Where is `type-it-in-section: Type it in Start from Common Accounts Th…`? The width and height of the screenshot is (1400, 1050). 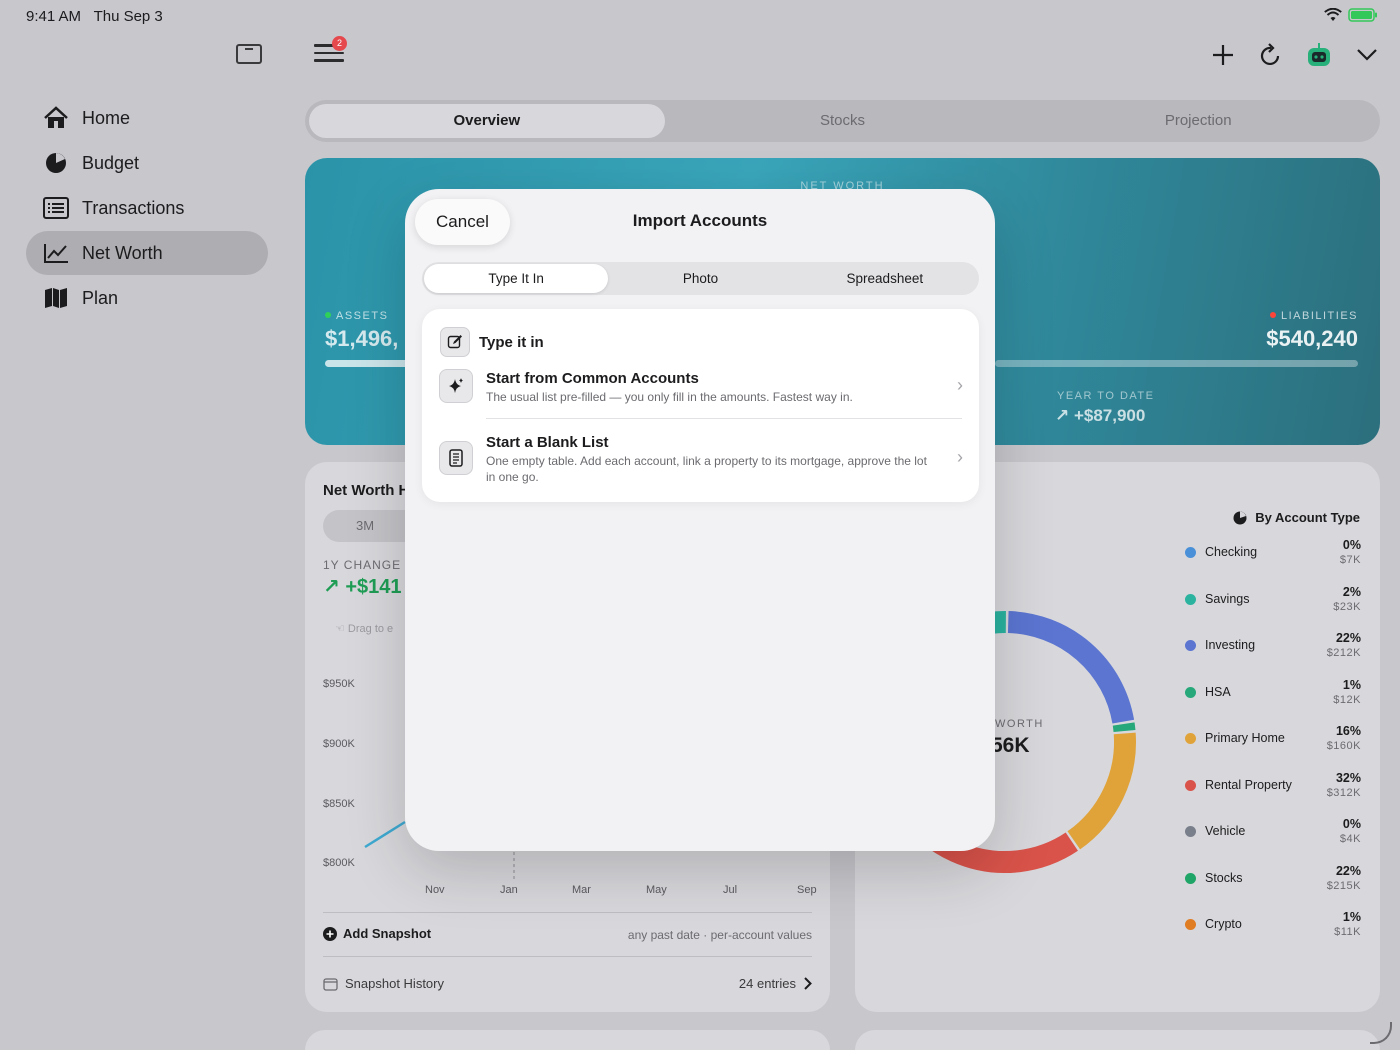
type-it-in-section: Type it in Start from Common Accounts Th… is located at coordinates (700, 405).